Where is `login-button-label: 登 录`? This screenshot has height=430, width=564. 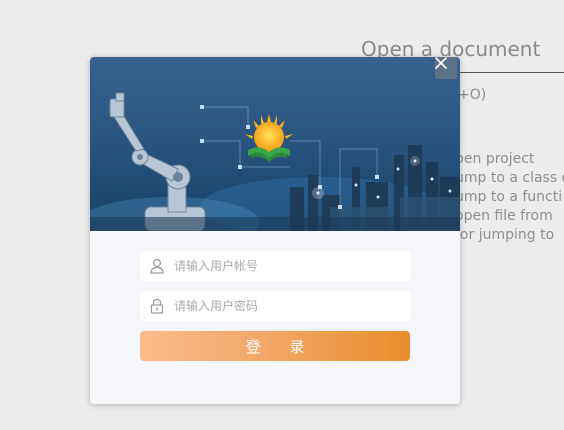 login-button-label: 登 录 is located at coordinates (281, 346).